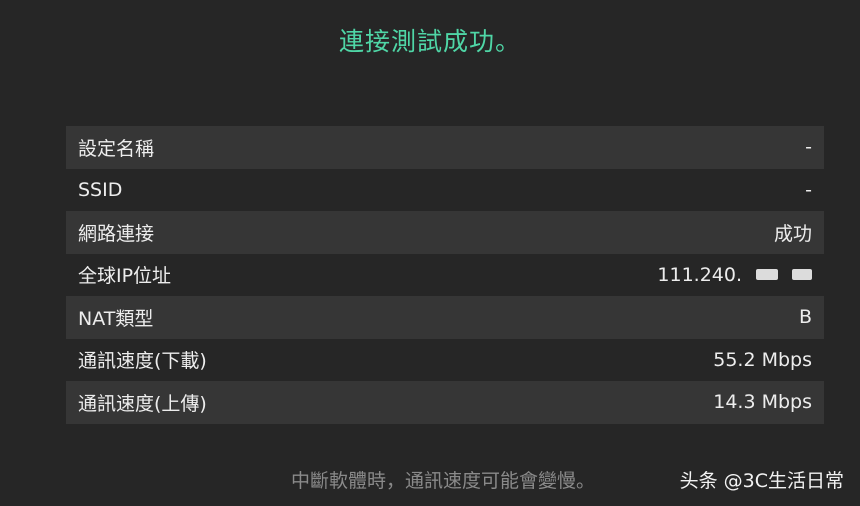  Describe the element at coordinates (445, 232) in the screenshot. I see `row-network-connection: 網路連接 成功` at that location.